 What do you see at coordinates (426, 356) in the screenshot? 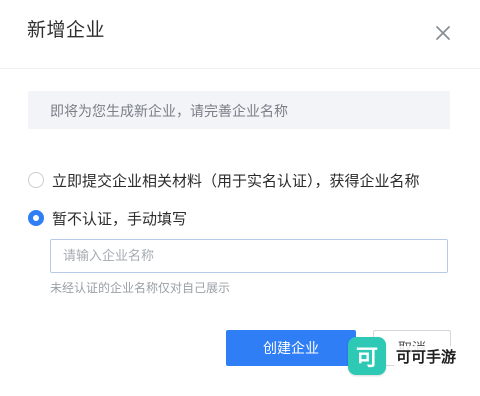
I see `watermark-text: 可可手游` at bounding box center [426, 356].